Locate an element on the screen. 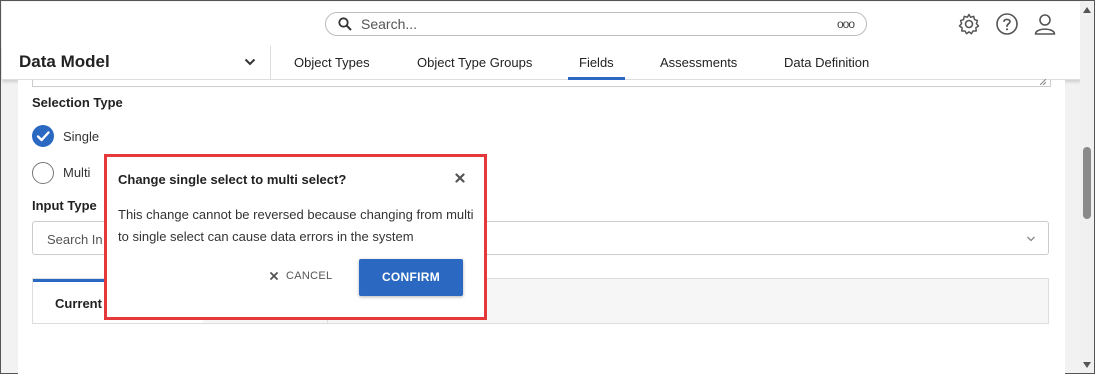 This screenshot has height=374, width=1095. tab-object-types: Object Types is located at coordinates (332, 62).